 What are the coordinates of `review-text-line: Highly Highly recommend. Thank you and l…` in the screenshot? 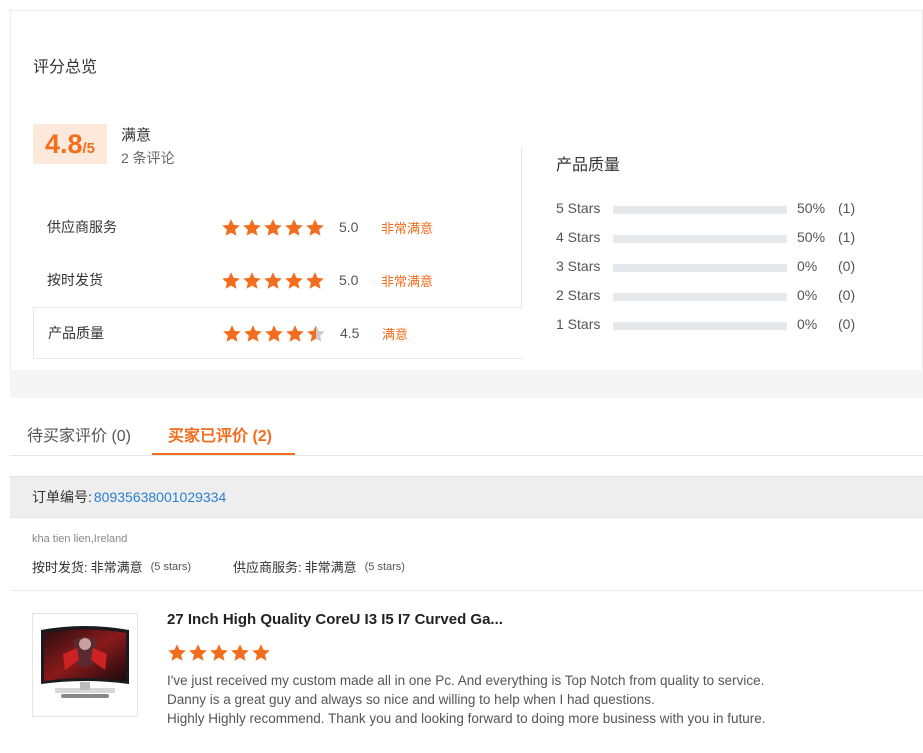 It's located at (466, 718).